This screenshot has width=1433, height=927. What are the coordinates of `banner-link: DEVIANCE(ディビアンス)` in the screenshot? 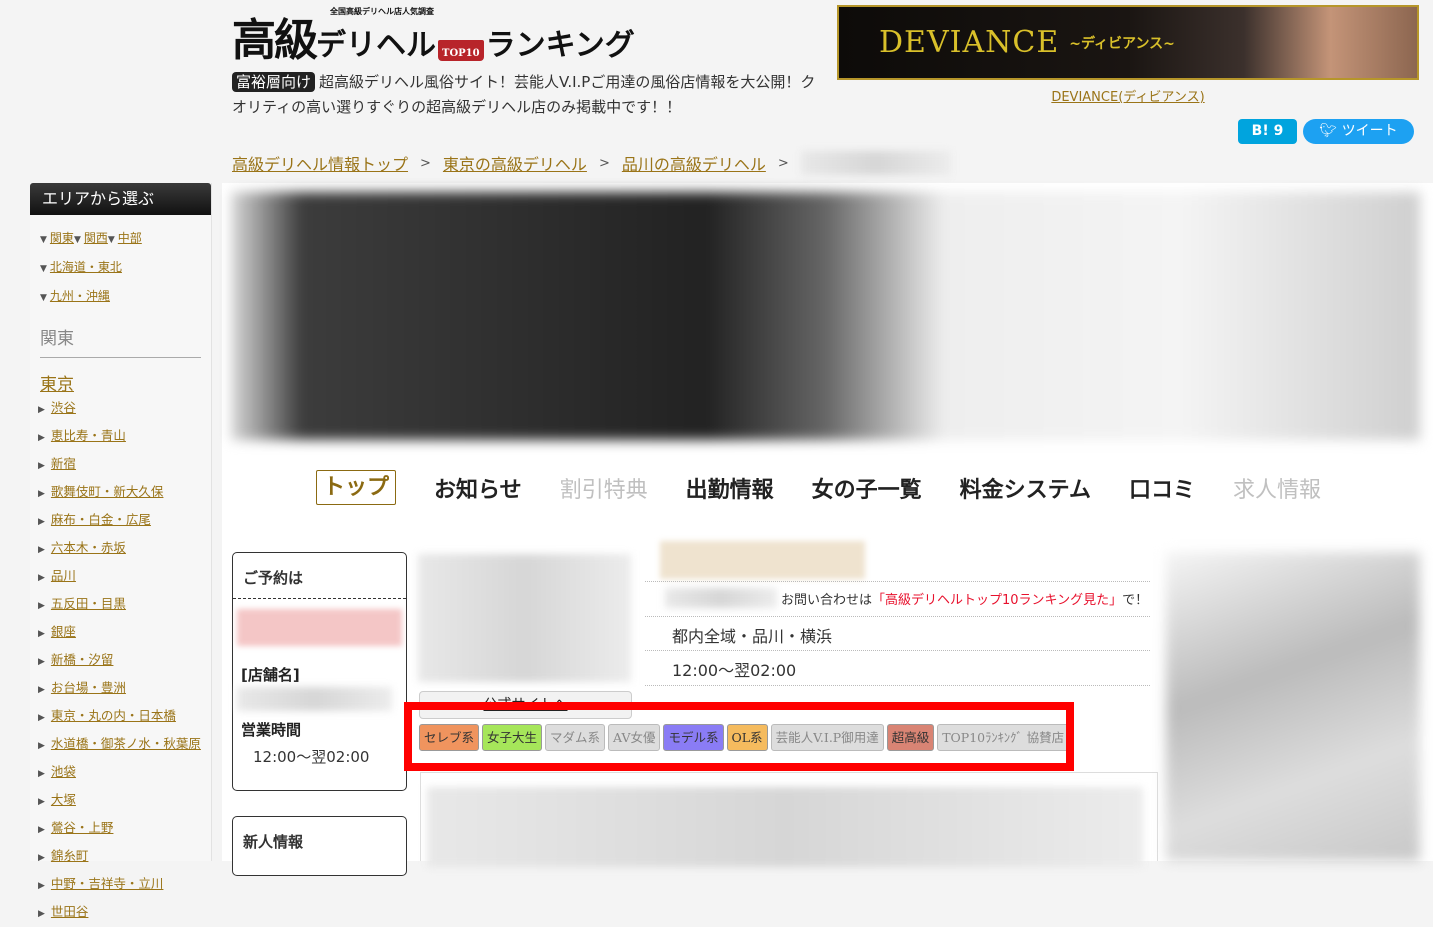 It's located at (1127, 97).